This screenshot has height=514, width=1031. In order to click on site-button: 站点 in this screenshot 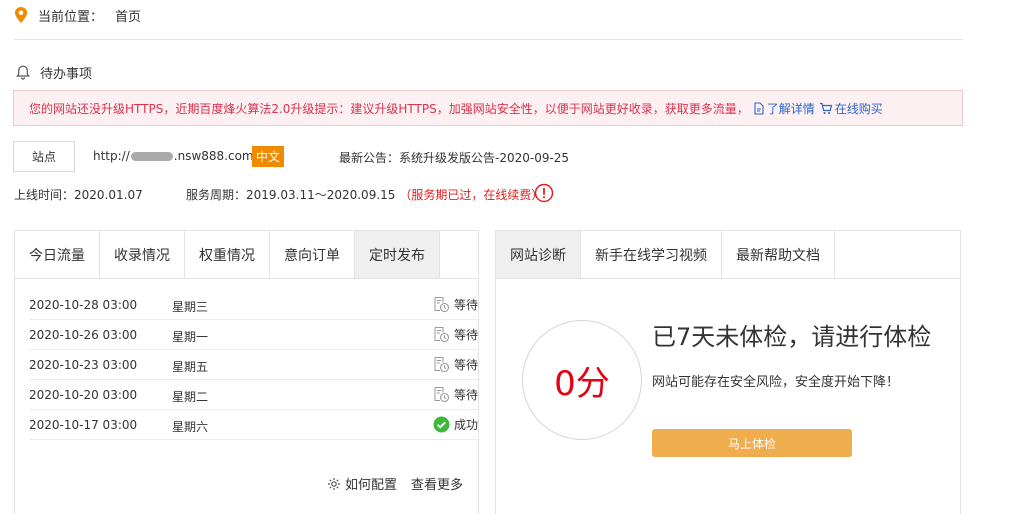, I will do `click(44, 156)`.